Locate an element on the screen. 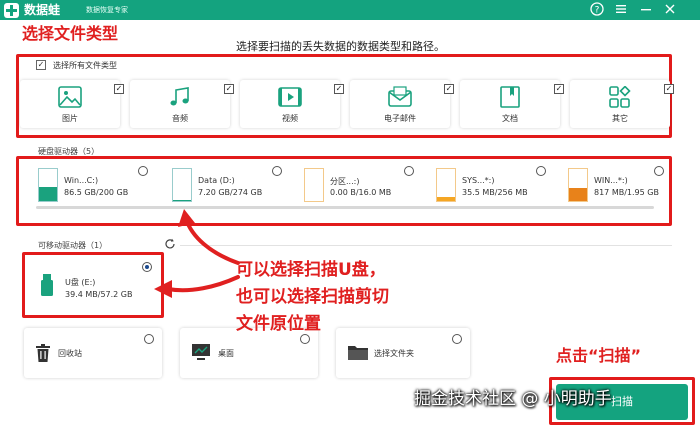  divider is located at coordinates (426, 245).